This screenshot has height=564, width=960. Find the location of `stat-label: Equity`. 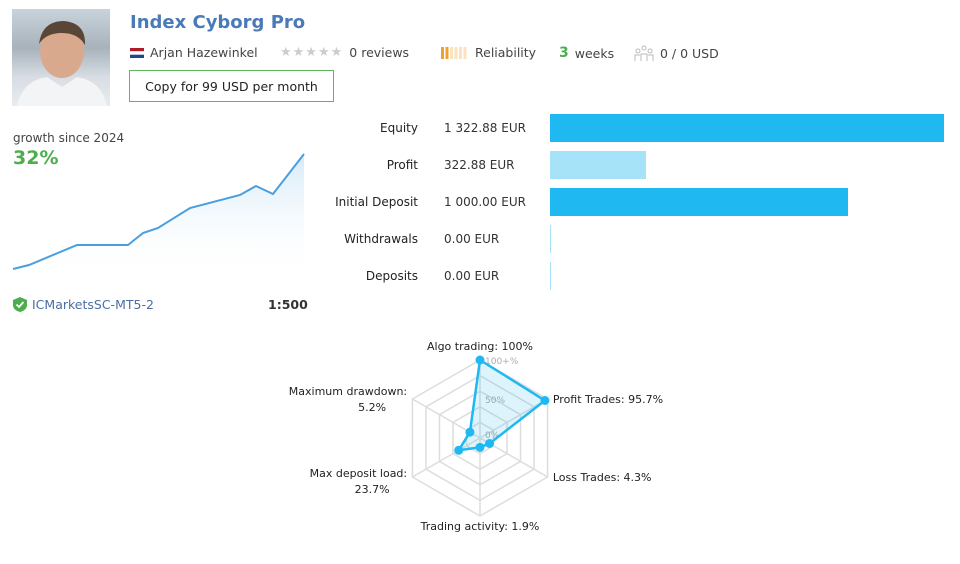

stat-label: Equity is located at coordinates (399, 128).